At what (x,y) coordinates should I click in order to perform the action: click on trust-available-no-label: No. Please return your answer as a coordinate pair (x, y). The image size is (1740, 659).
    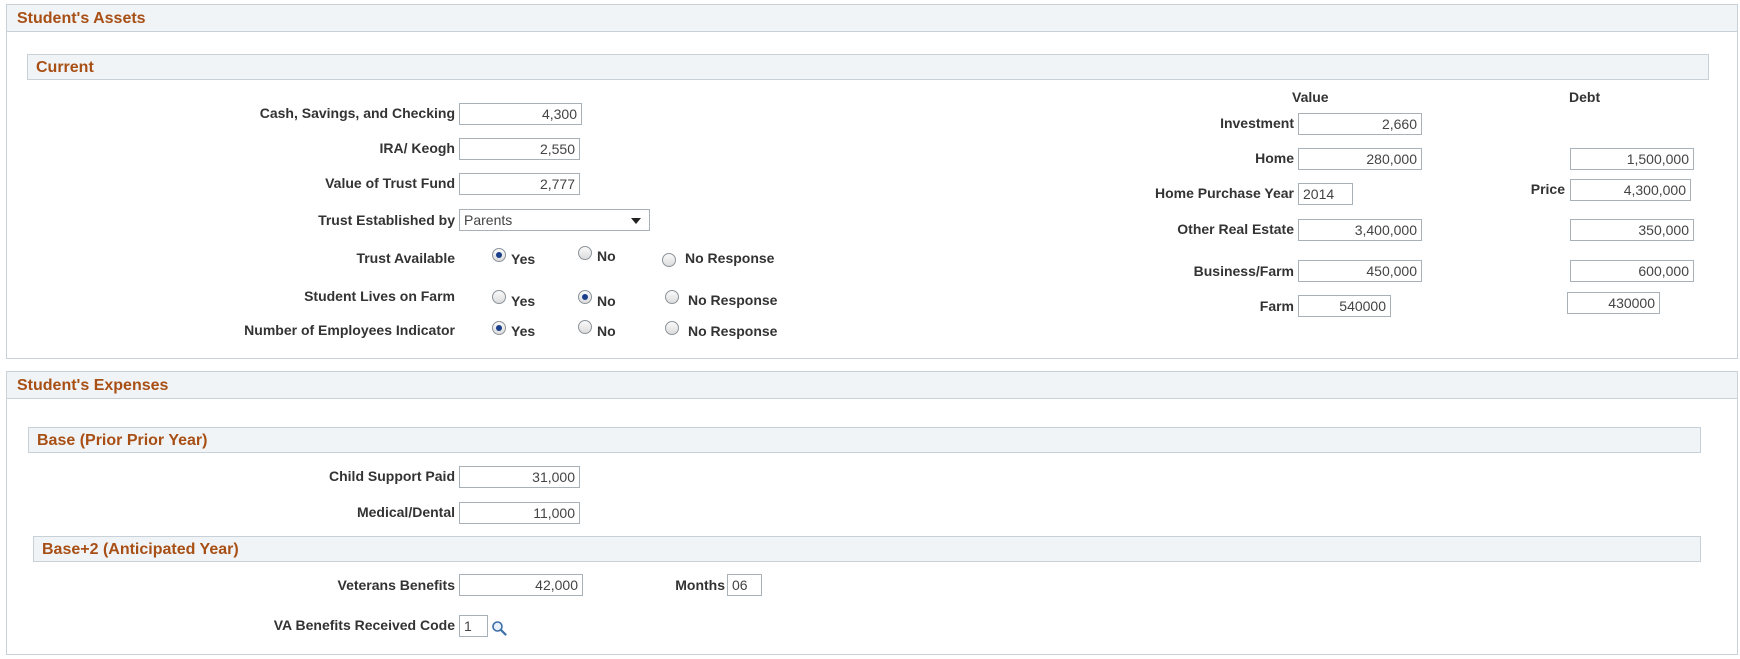
    Looking at the image, I should click on (606, 256).